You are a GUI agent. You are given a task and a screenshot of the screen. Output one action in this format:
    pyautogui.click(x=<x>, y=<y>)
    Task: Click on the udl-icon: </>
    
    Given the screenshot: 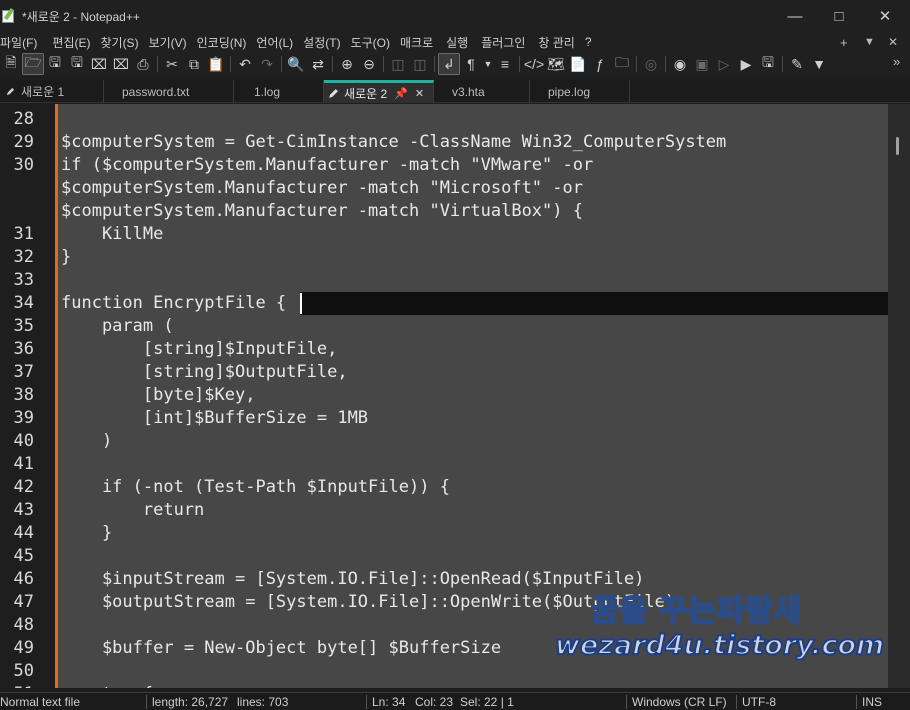 What is the action you would take?
    pyautogui.click(x=534, y=64)
    